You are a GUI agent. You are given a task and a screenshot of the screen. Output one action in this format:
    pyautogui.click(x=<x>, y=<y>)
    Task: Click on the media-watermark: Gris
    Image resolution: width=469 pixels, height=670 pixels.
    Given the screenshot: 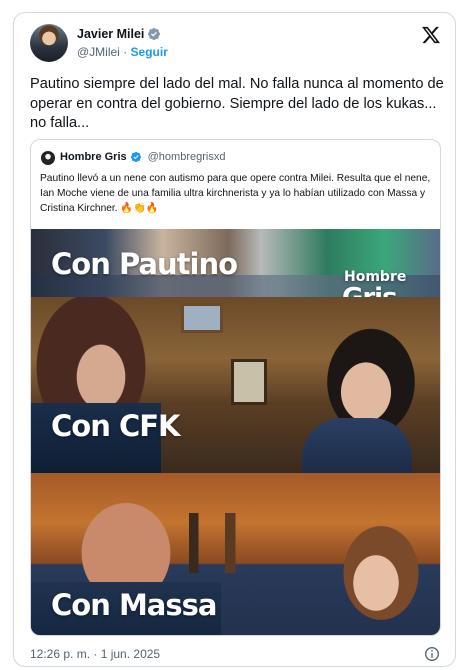 What is the action you would take?
    pyautogui.click(x=370, y=290)
    